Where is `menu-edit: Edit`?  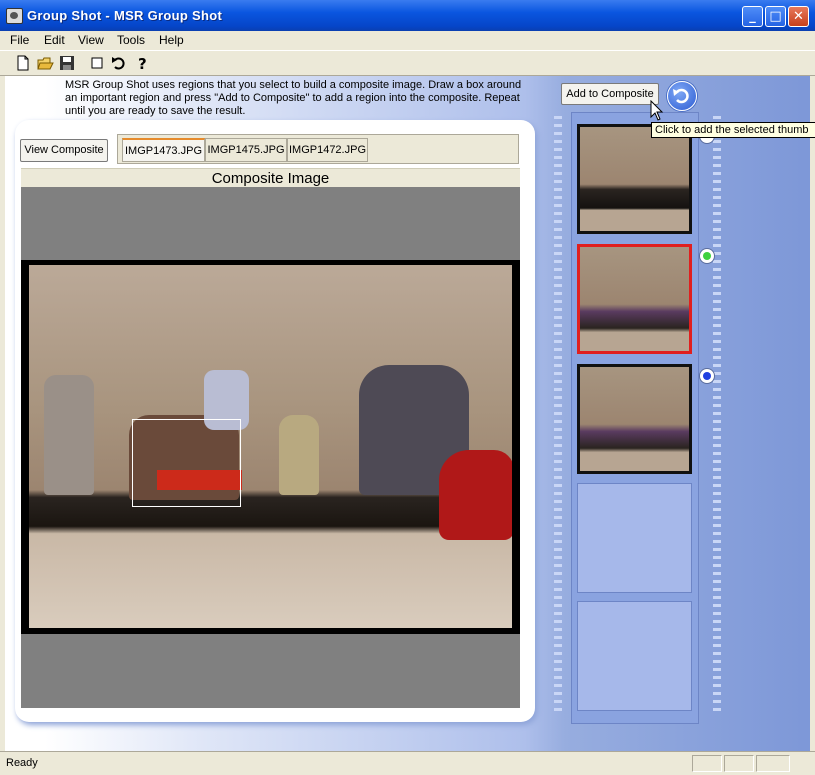 menu-edit: Edit is located at coordinates (54, 40).